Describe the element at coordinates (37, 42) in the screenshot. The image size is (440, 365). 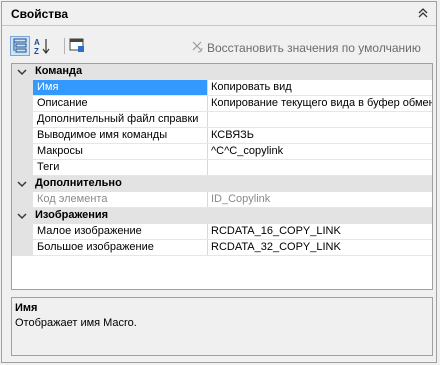
I see `svg-text: A` at that location.